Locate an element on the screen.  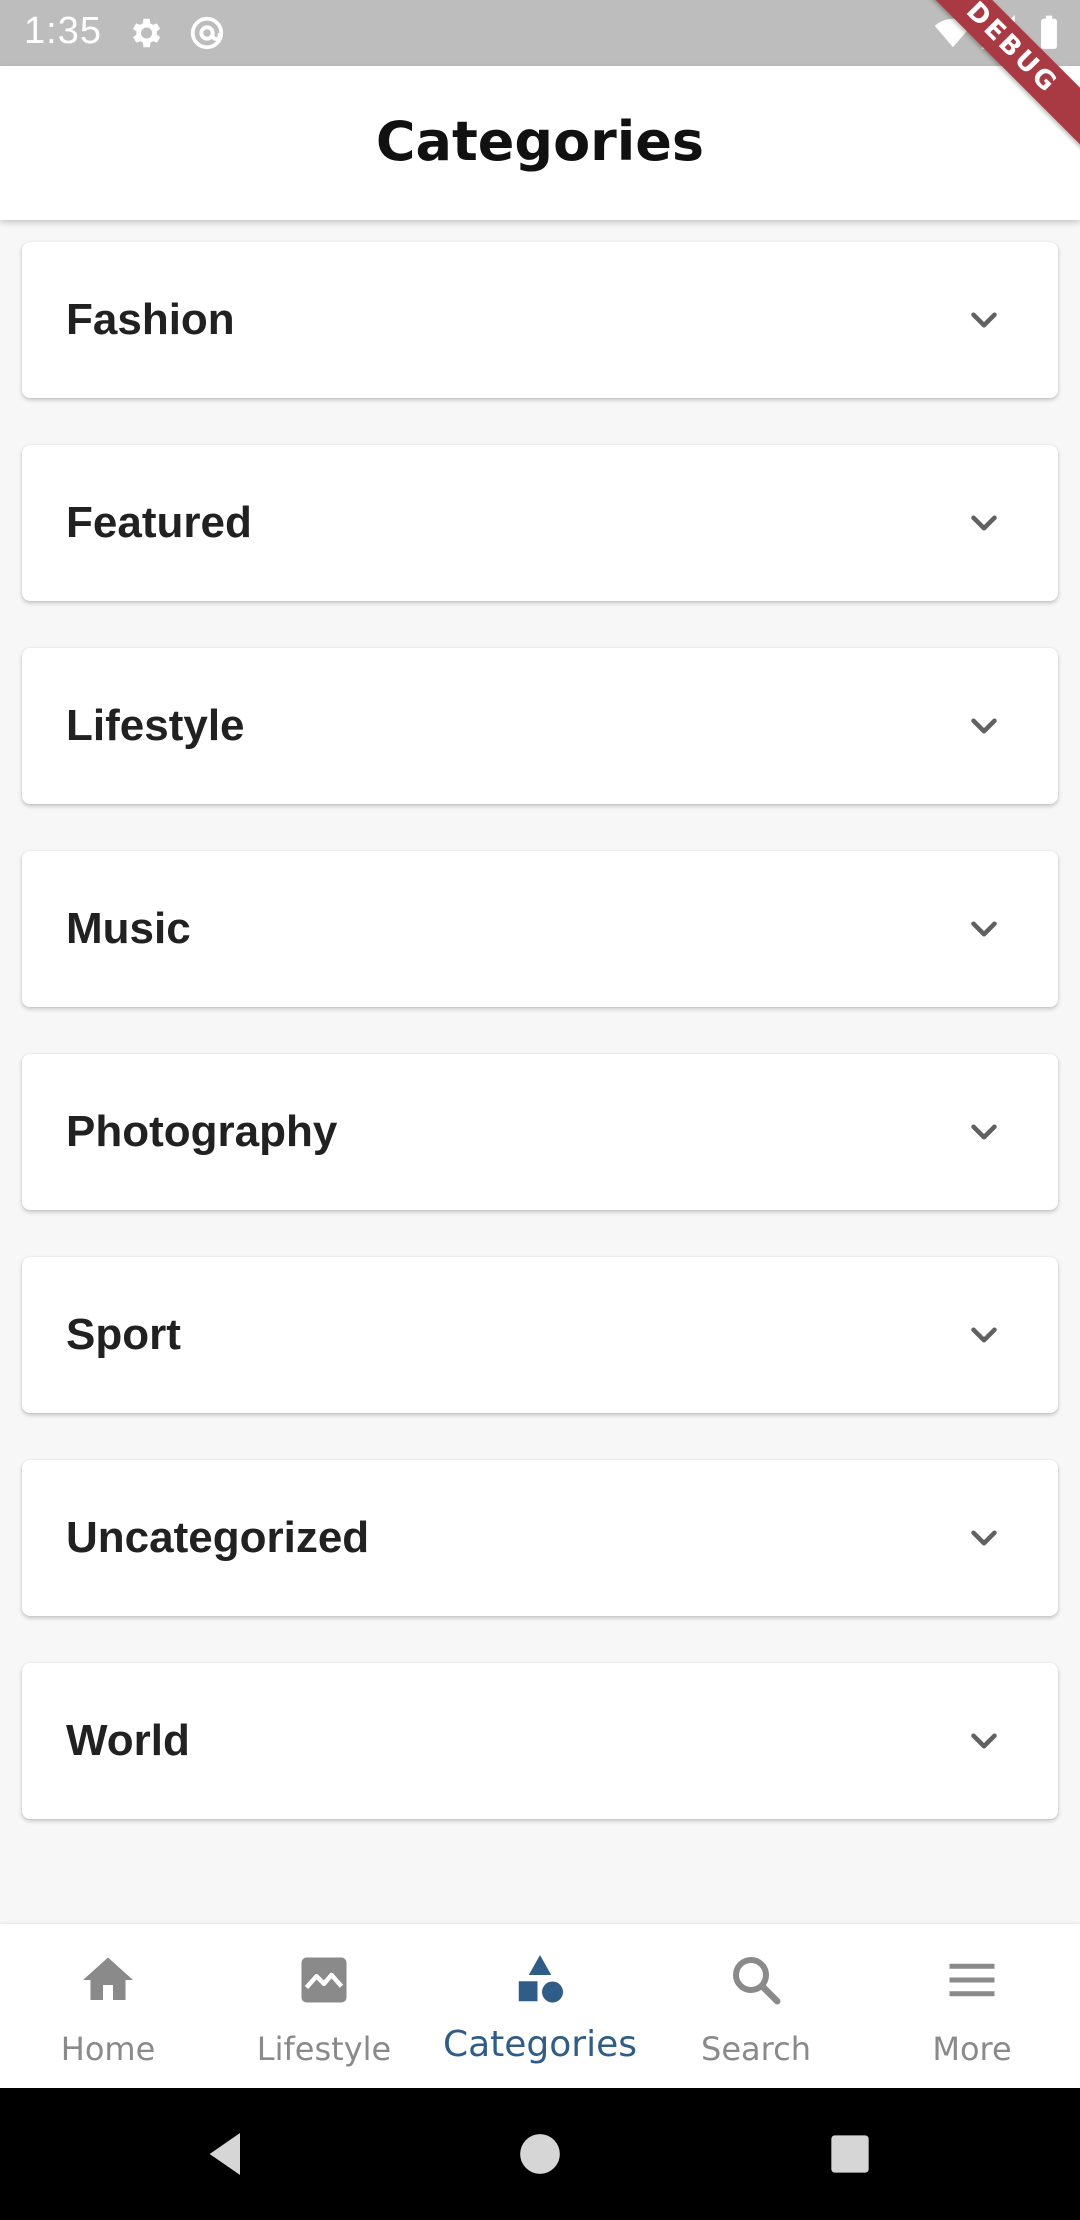
status-bar: 1:35 DEBUG is located at coordinates (540, 77).